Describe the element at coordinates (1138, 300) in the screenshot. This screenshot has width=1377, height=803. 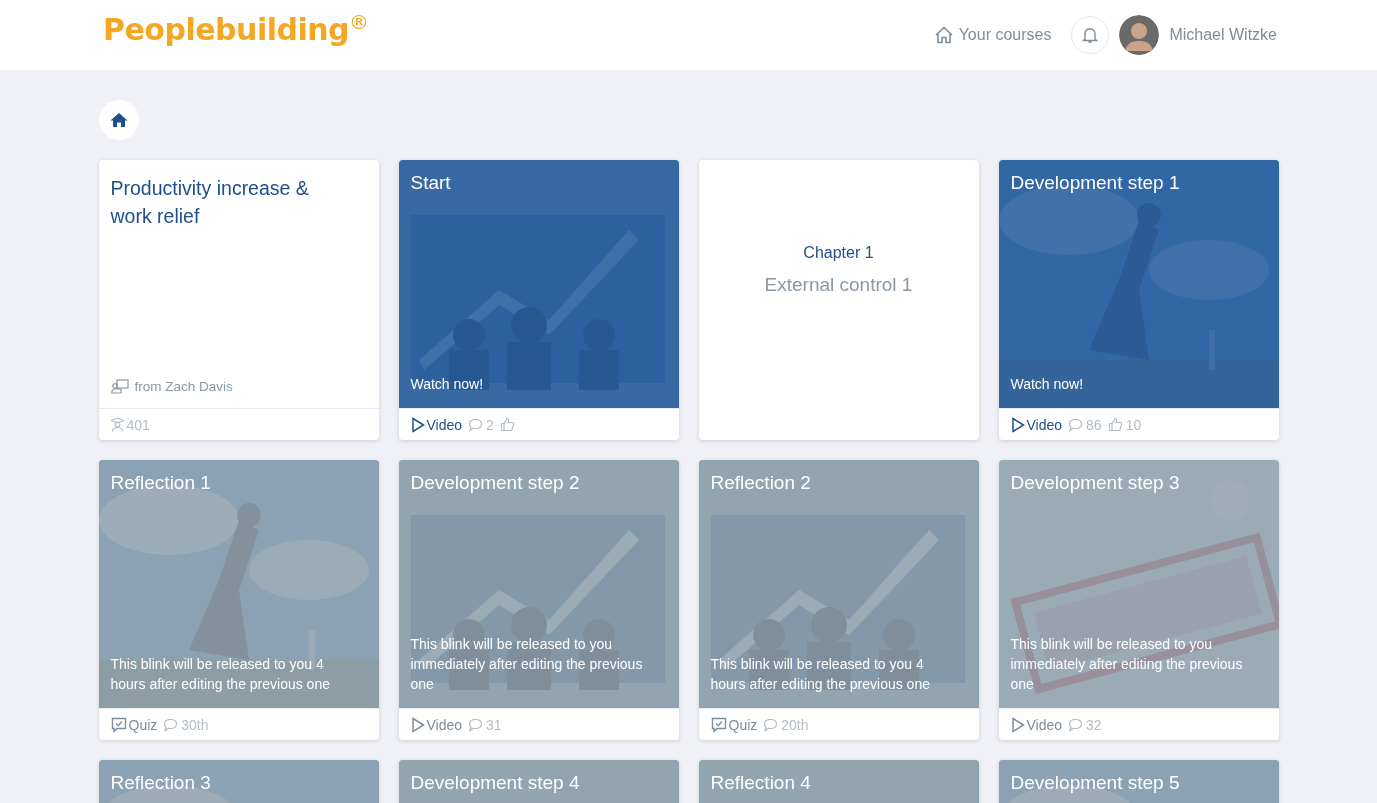
I see `blink-card: Development step 1 Watch now! Video 86 10` at that location.